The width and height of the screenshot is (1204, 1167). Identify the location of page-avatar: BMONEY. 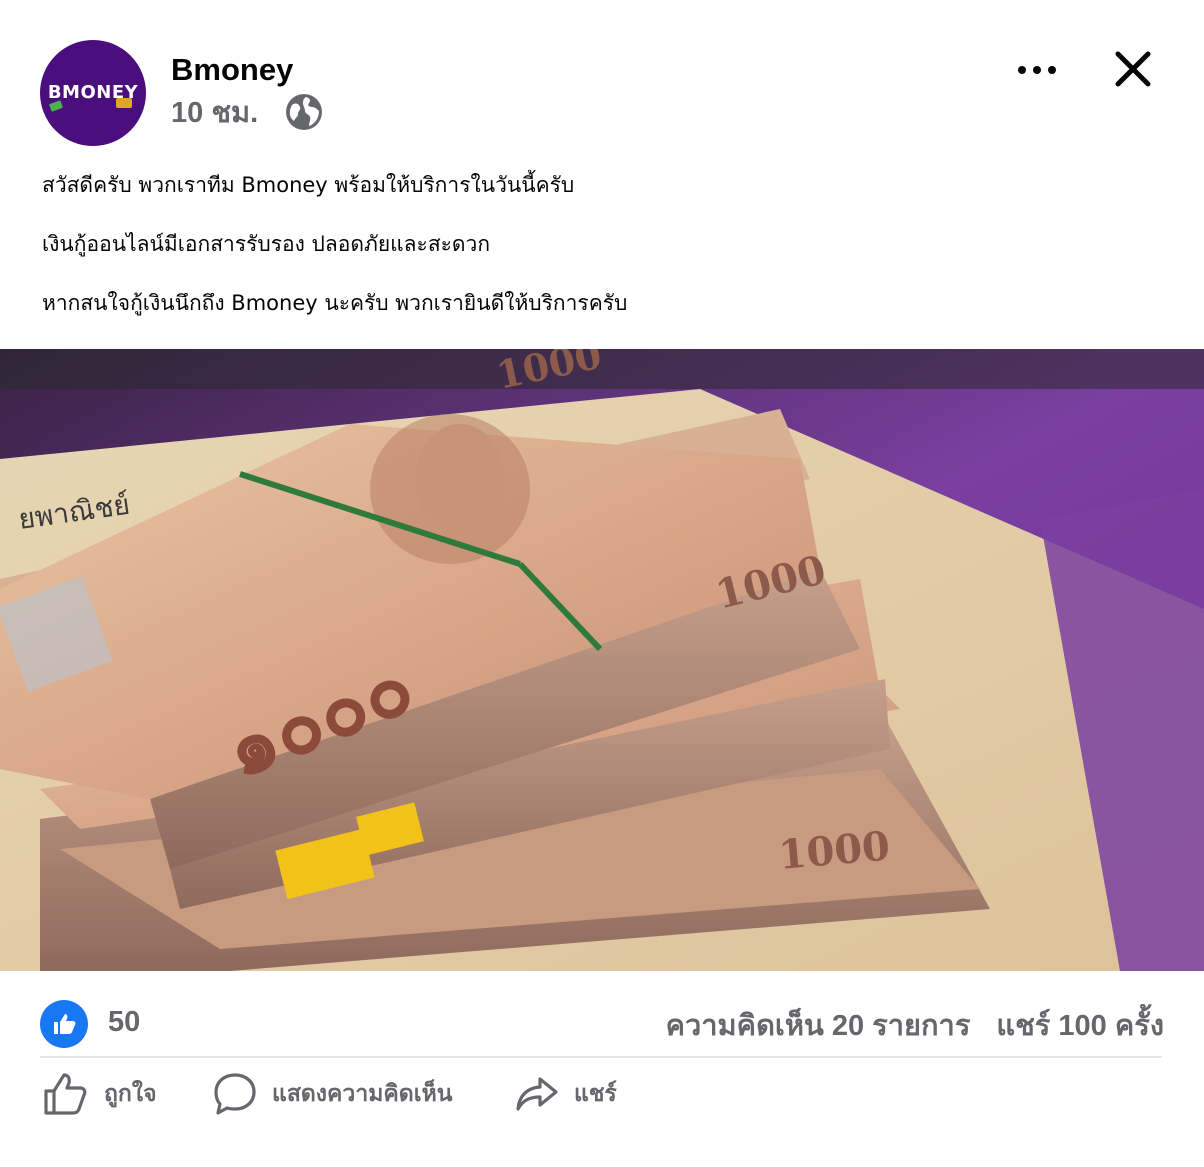
(93, 93).